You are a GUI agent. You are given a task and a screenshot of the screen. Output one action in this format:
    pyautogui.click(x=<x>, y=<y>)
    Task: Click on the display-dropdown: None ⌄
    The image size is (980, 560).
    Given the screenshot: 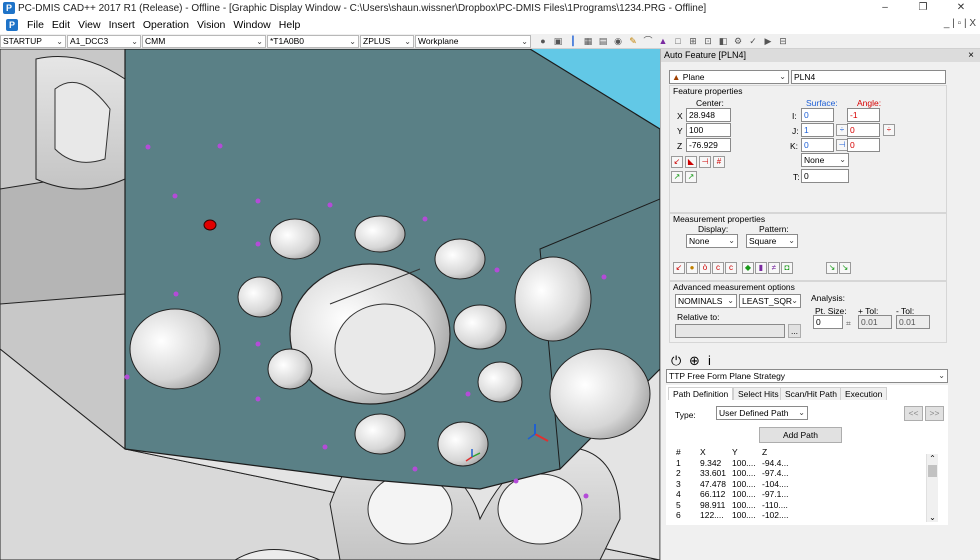 What is the action you would take?
    pyautogui.click(x=712, y=241)
    